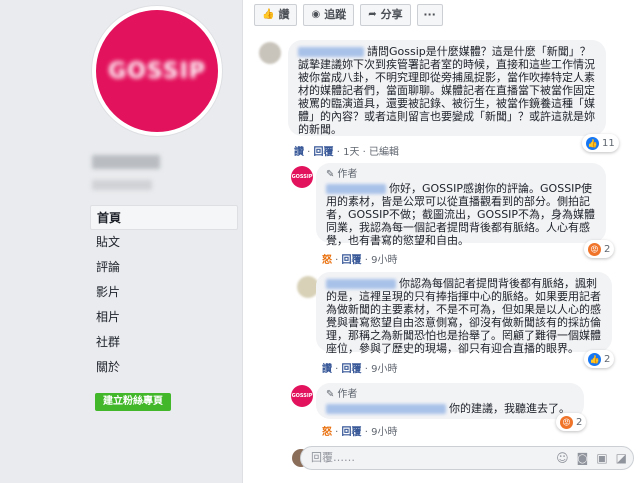 This screenshot has width=640, height=483. Describe the element at coordinates (164, 342) in the screenshot. I see `sidebar-item-community: 社群` at that location.